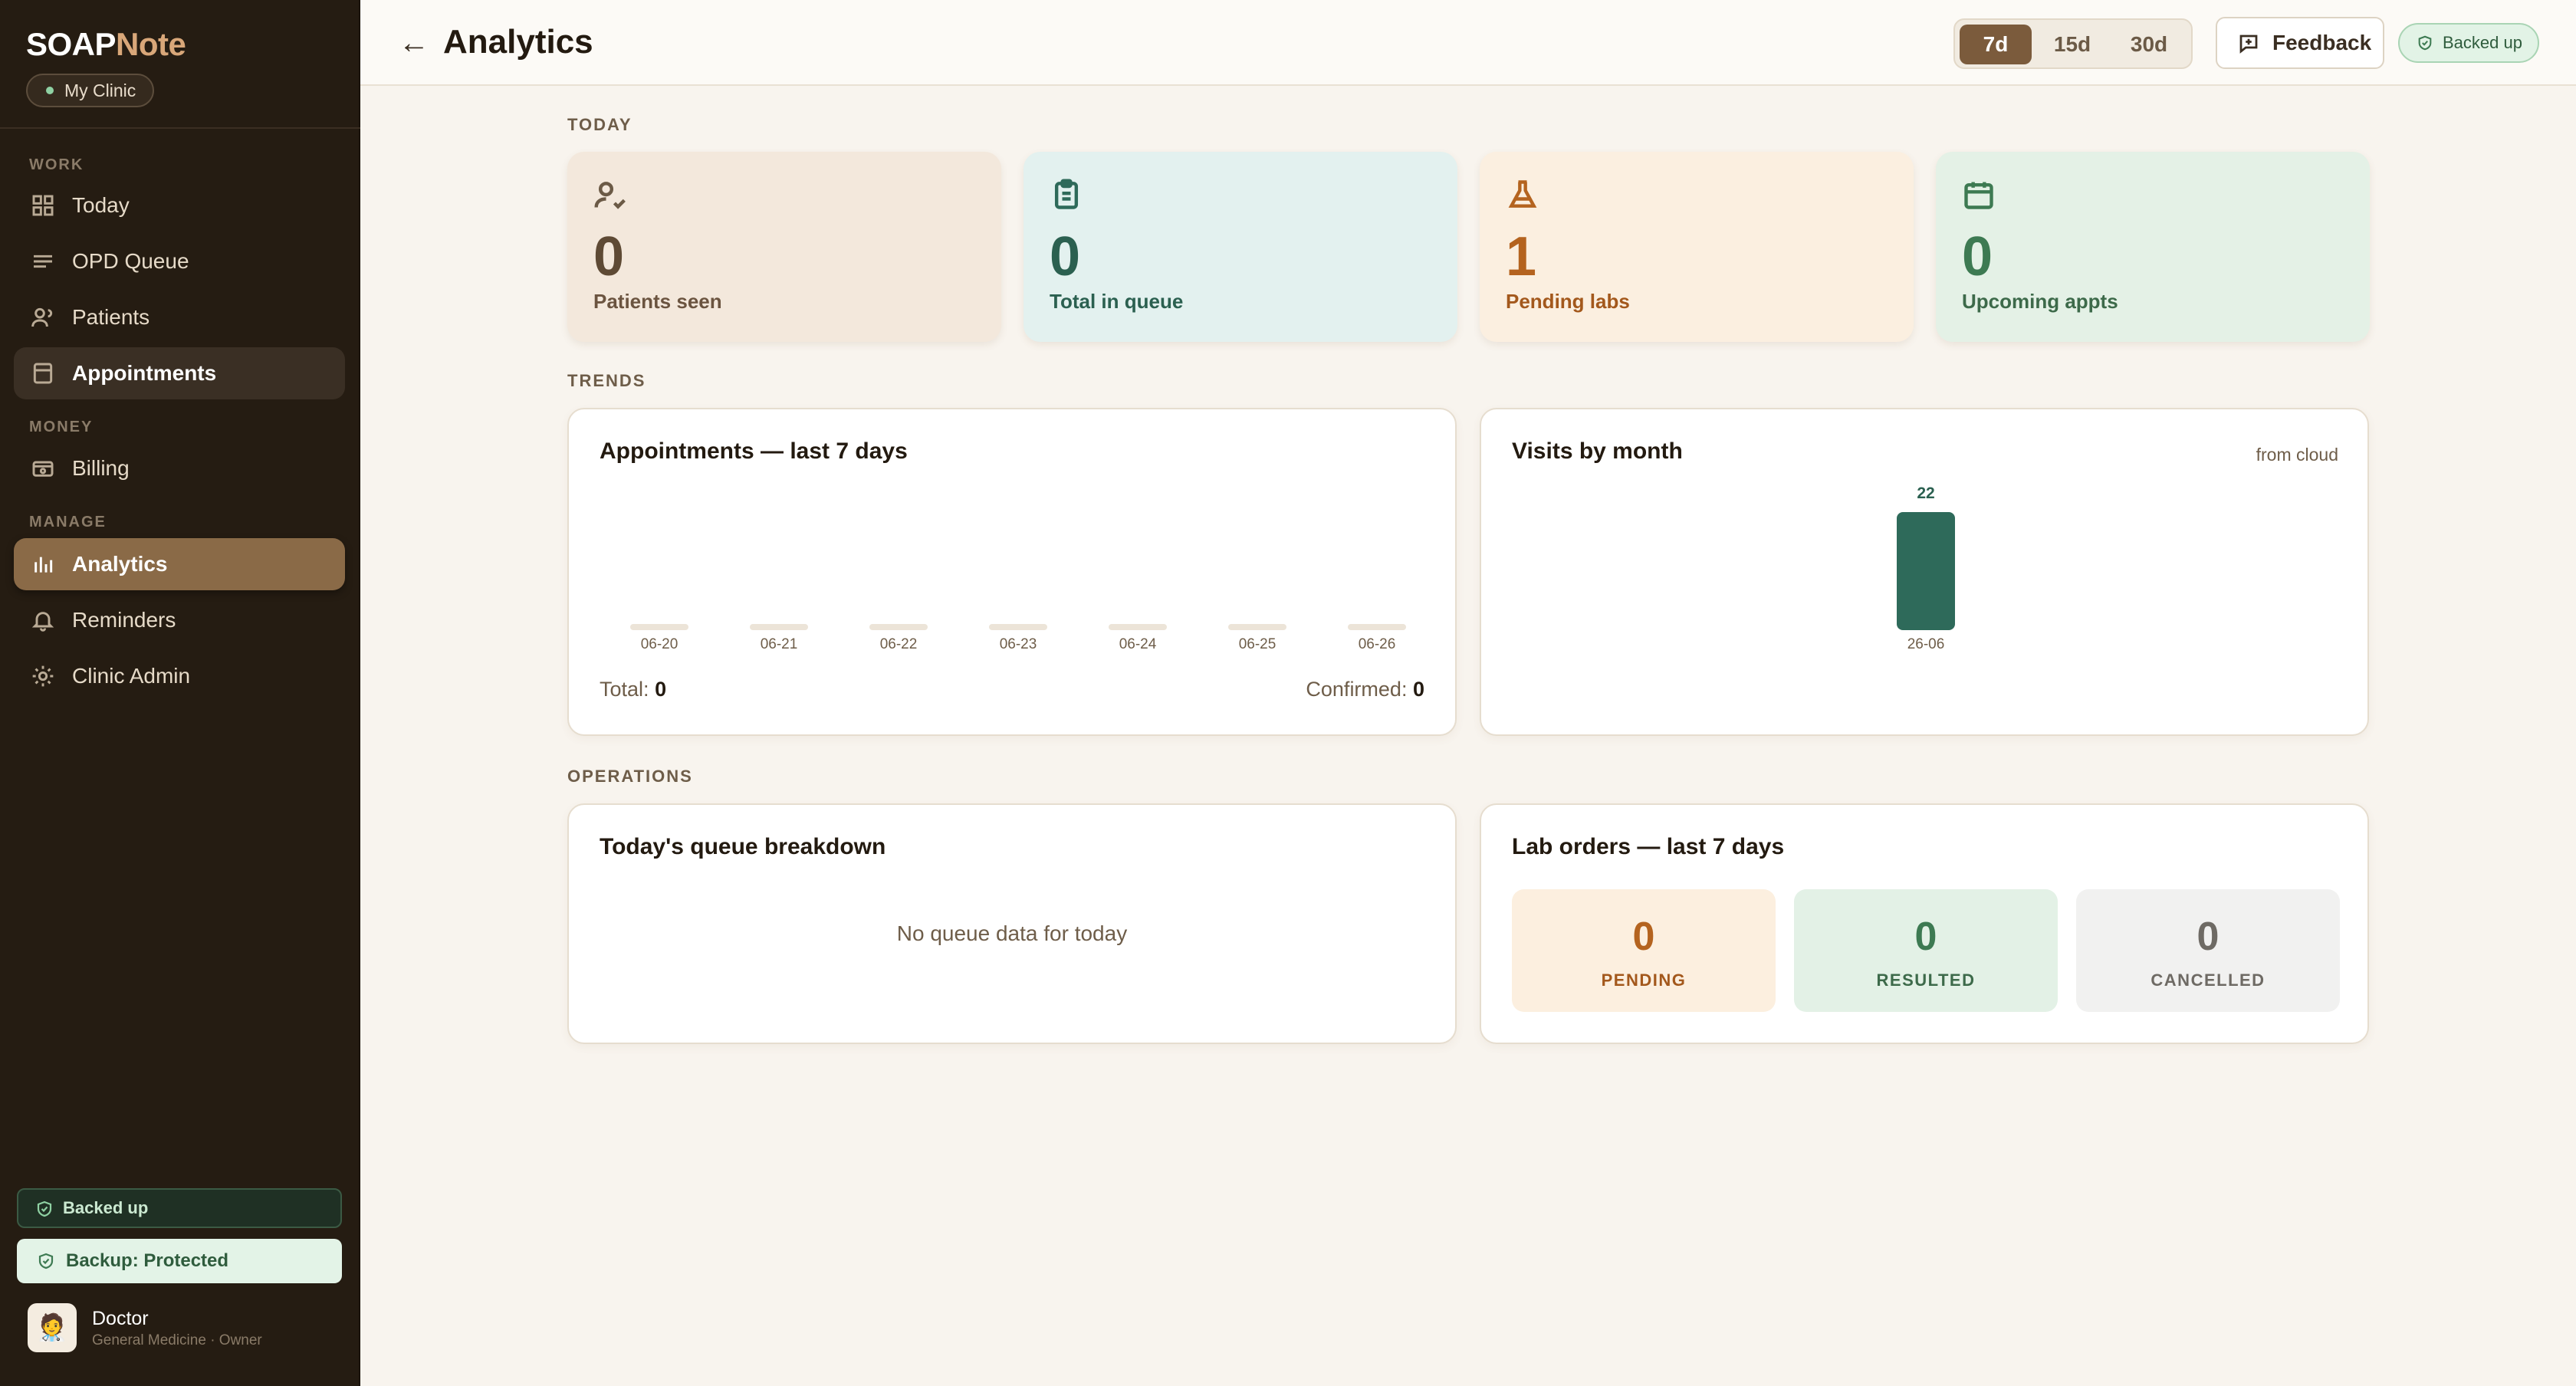  What do you see at coordinates (179, 205) in the screenshot?
I see `sidebar-item-today: Today` at bounding box center [179, 205].